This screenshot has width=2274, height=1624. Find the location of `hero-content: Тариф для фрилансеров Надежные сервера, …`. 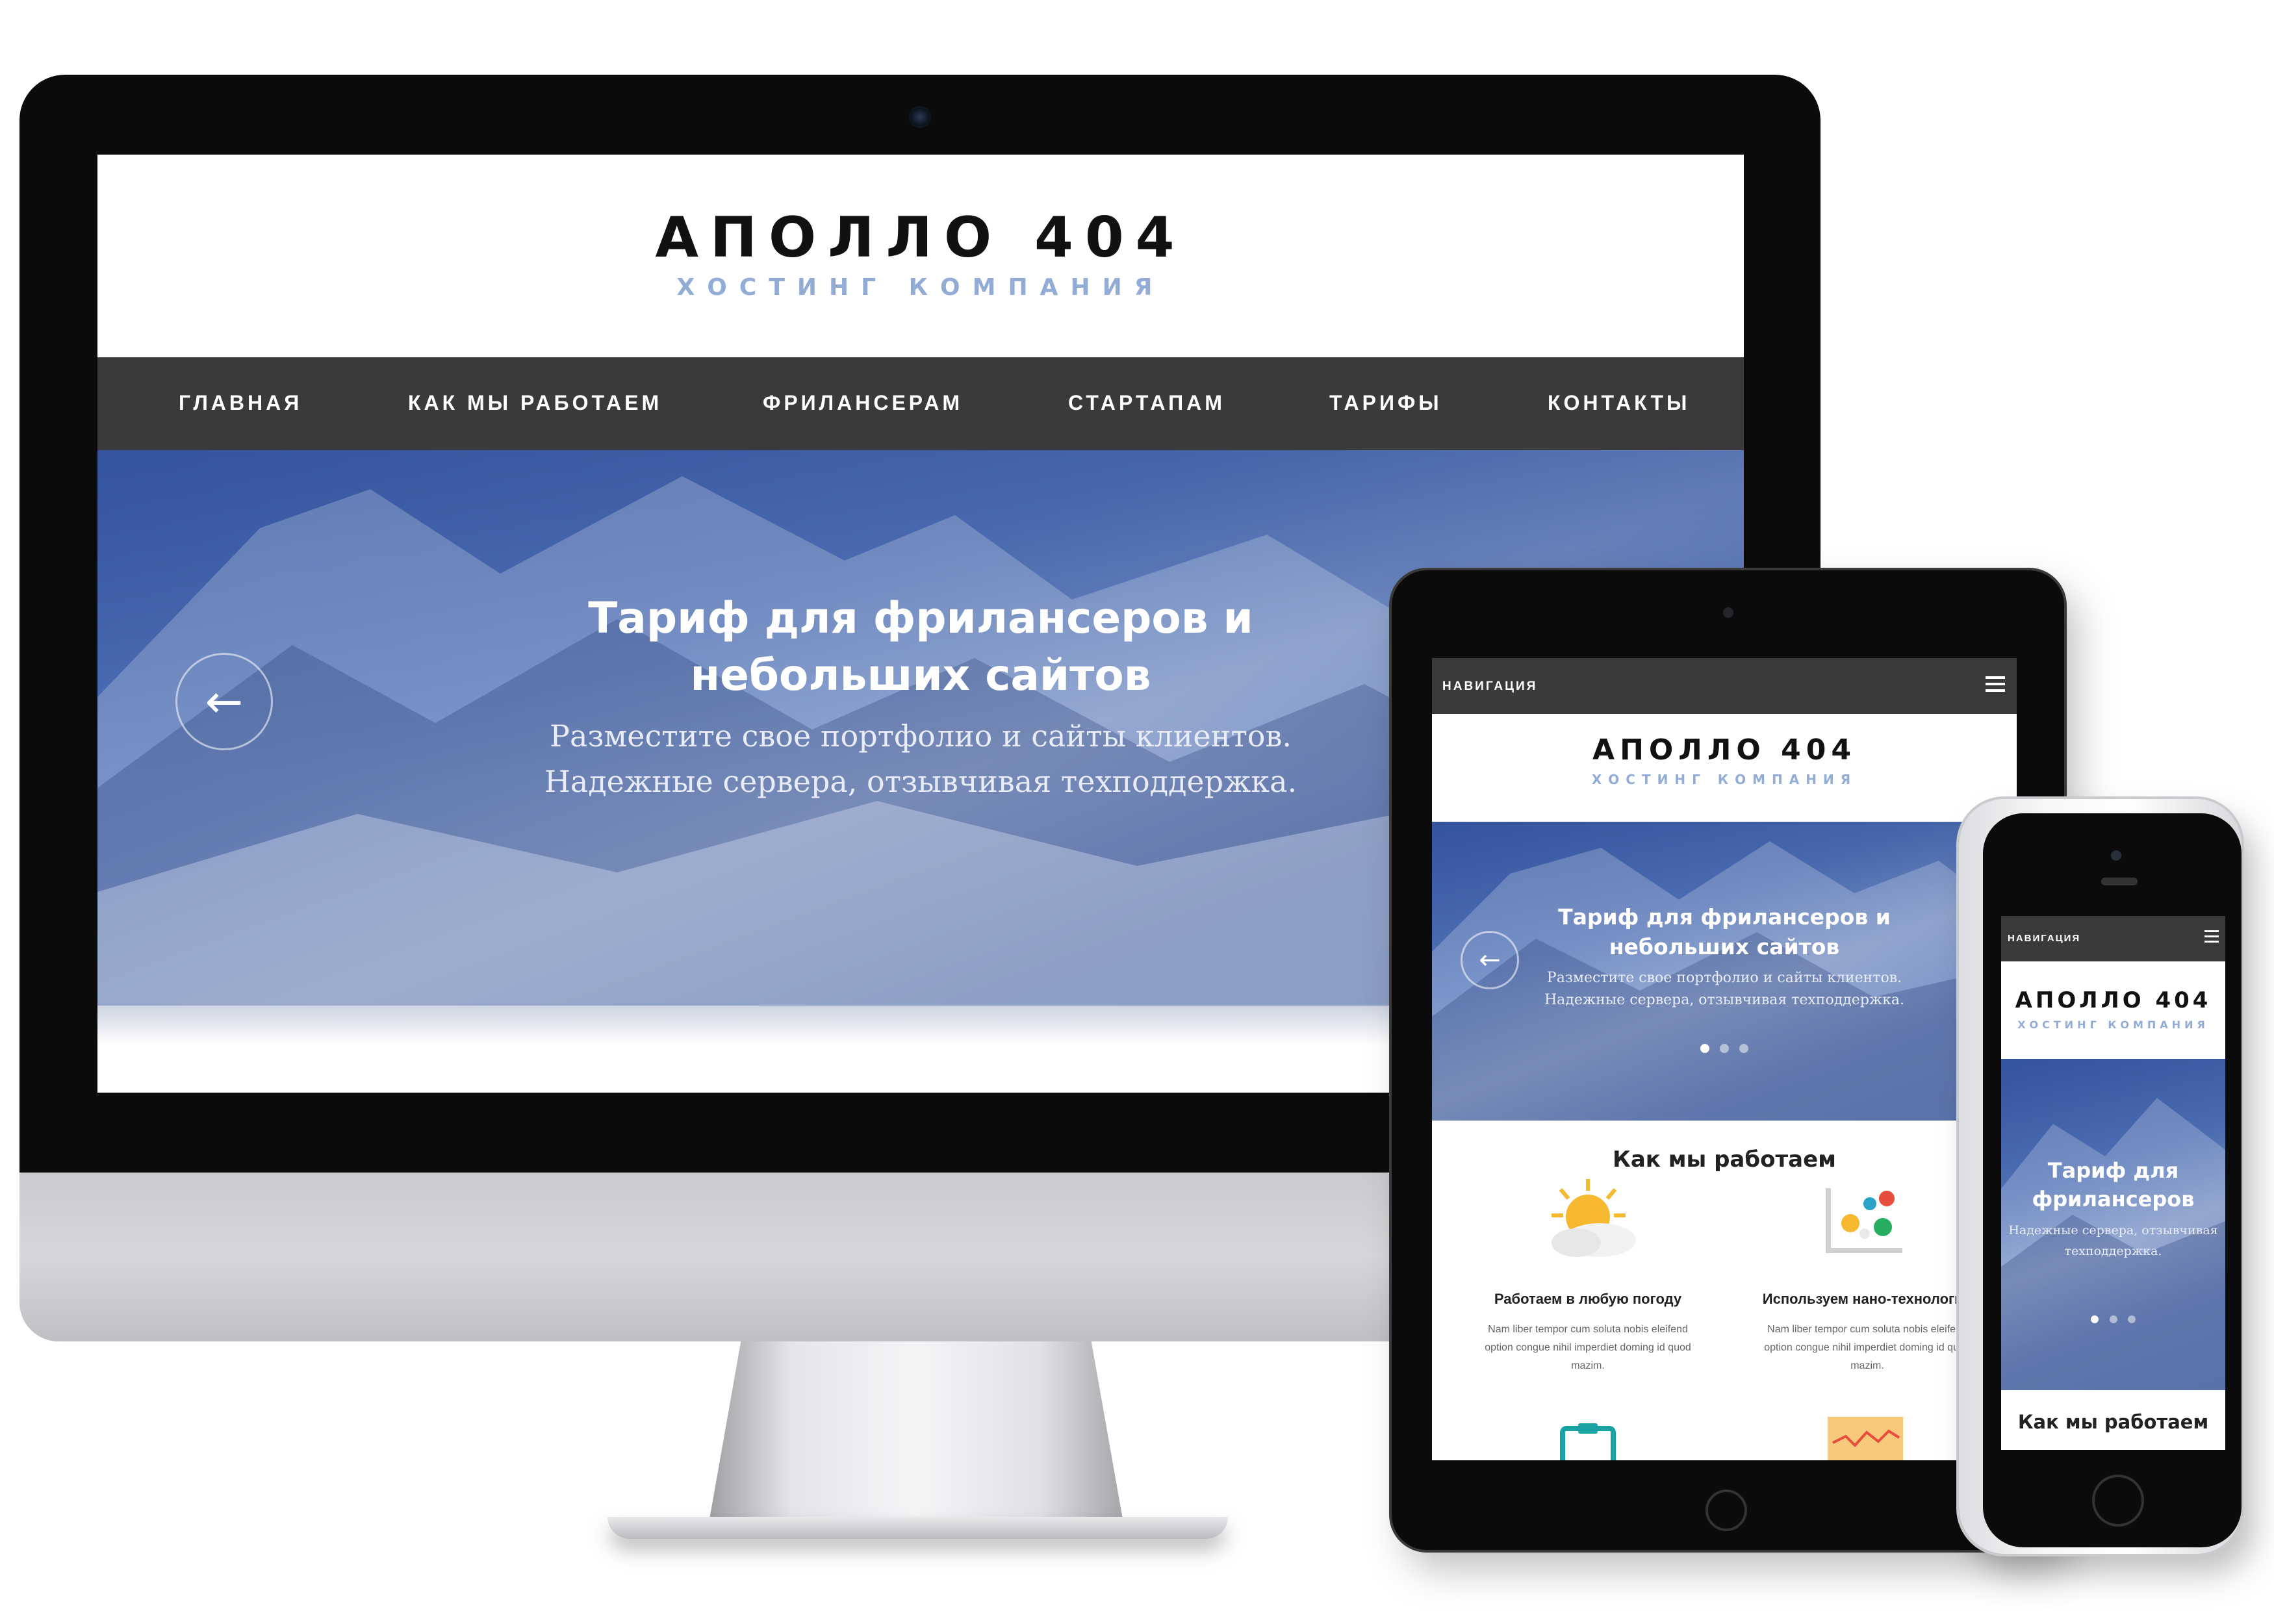

hero-content: Тариф для фрилансеров Надежные сервера, … is located at coordinates (2113, 1209).